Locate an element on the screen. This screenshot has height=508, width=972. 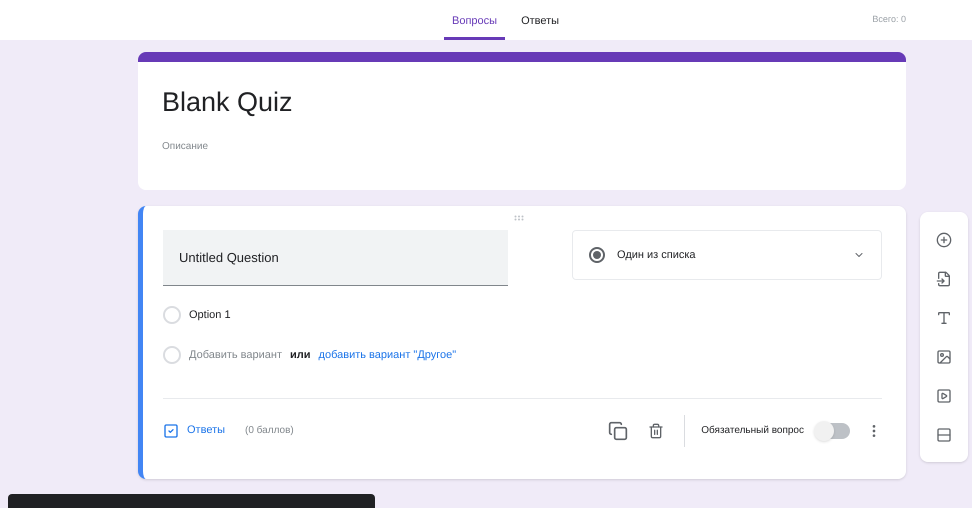
form-description: Описание is located at coordinates (522, 146).